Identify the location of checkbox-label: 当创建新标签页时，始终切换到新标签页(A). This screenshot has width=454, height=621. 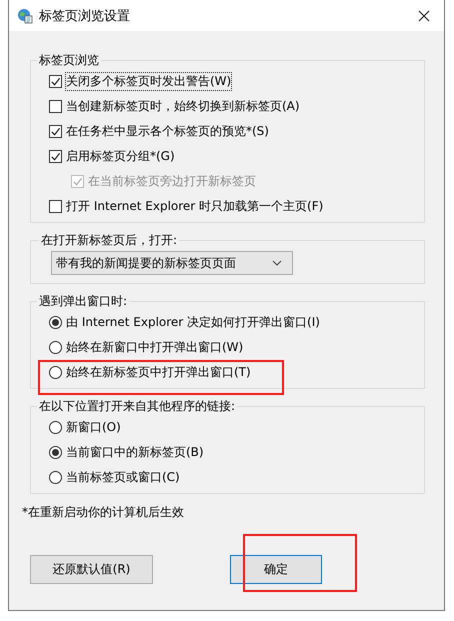
(183, 106).